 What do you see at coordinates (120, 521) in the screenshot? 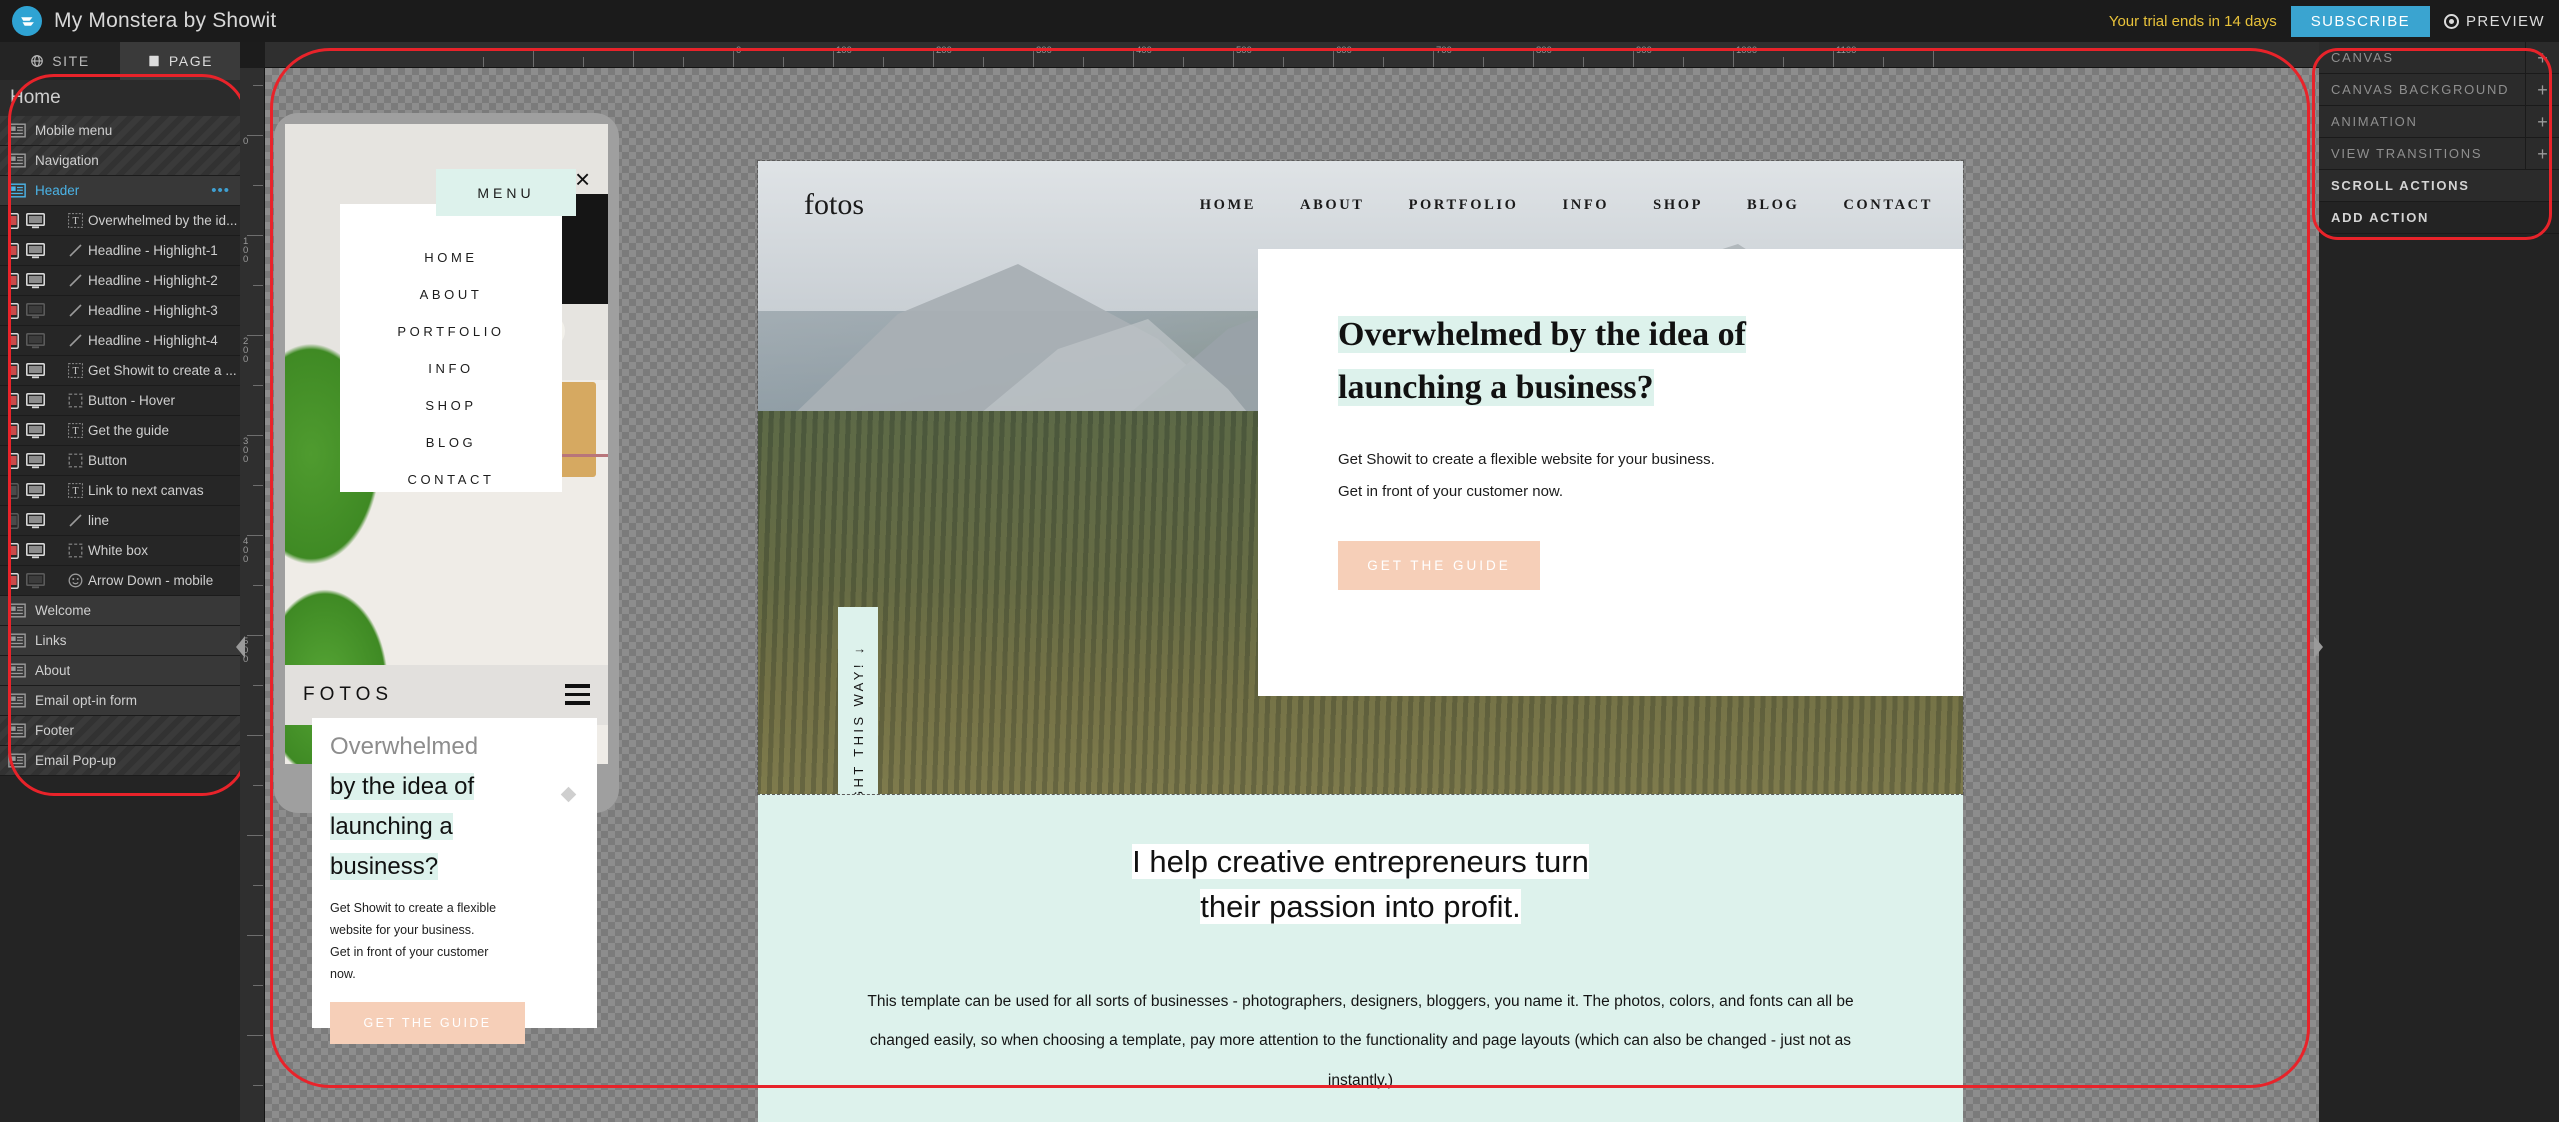
I see `layer-item-line: line` at bounding box center [120, 521].